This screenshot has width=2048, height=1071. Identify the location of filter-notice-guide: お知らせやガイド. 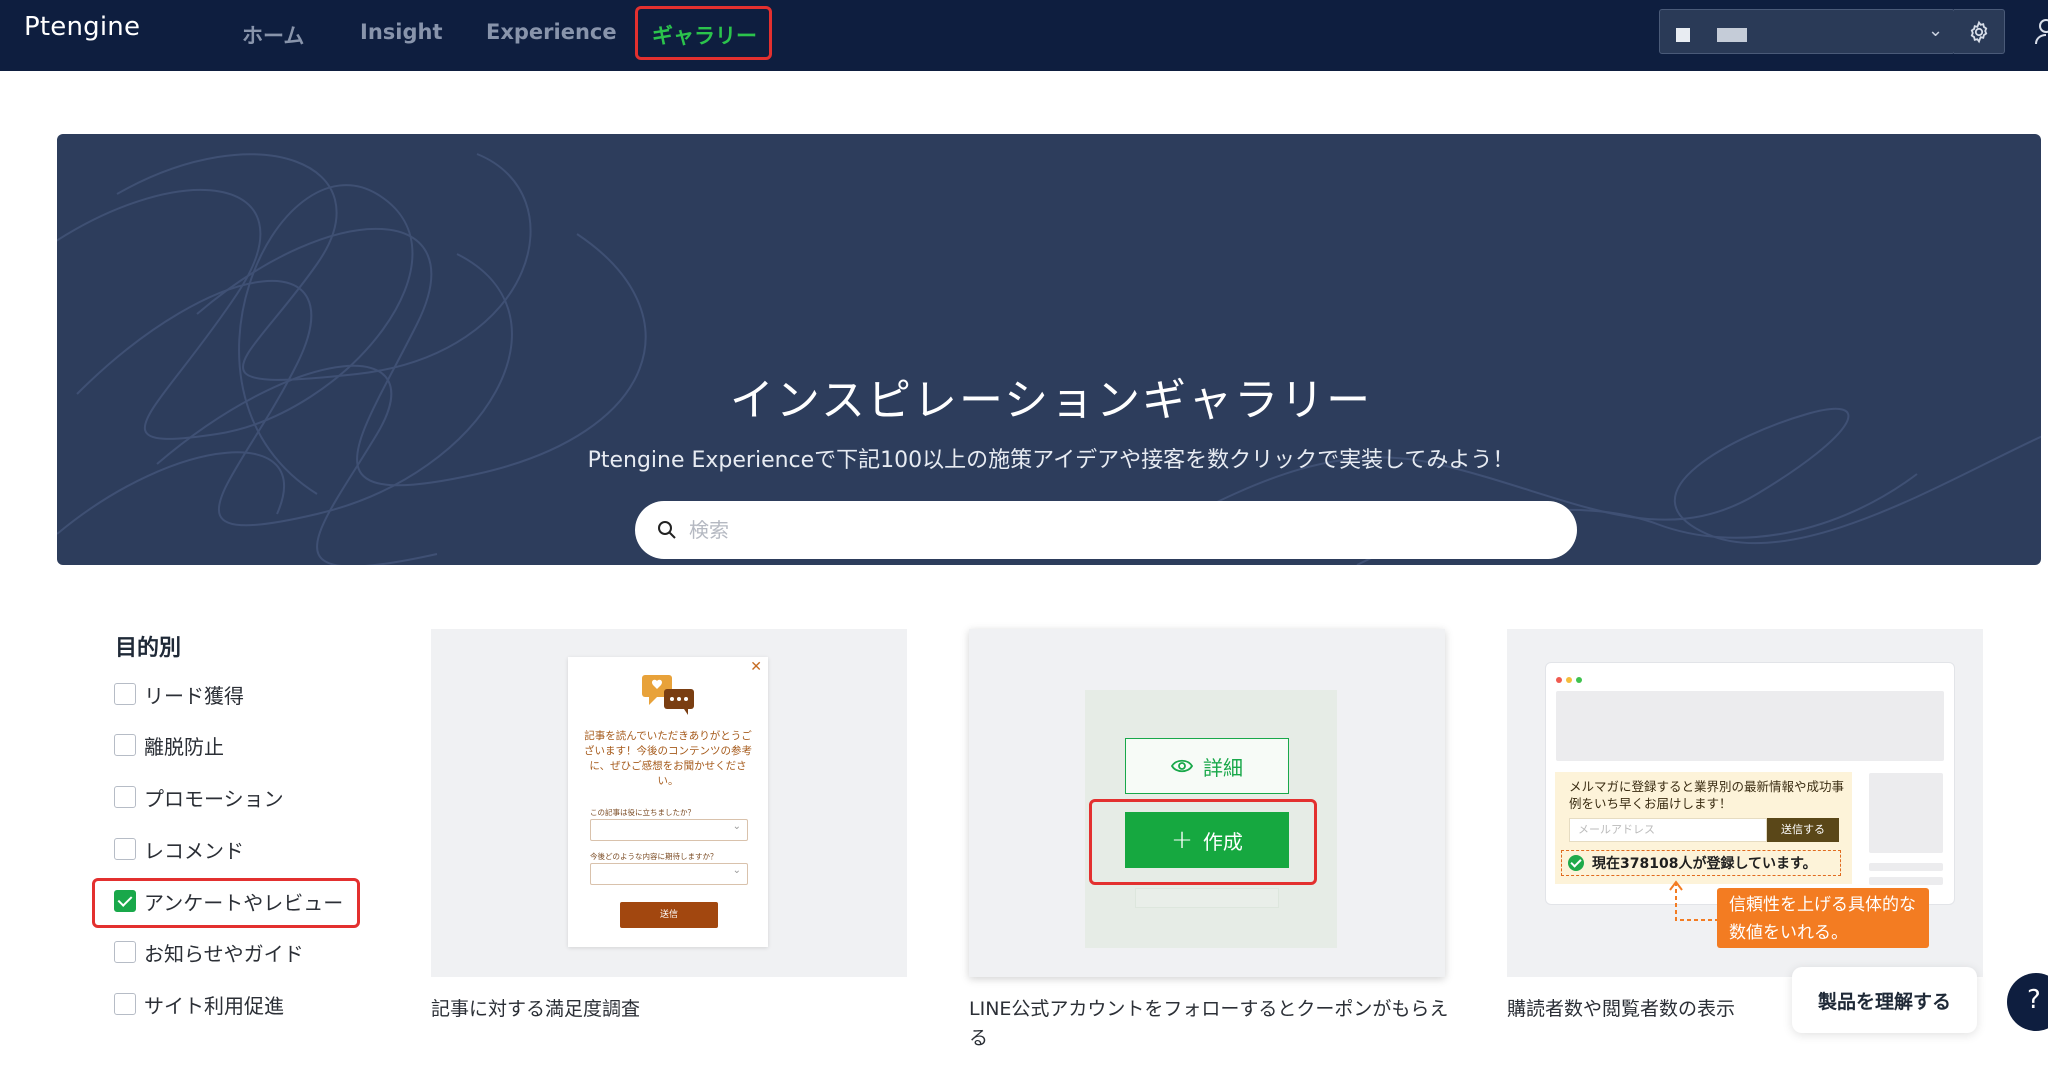
(209, 952).